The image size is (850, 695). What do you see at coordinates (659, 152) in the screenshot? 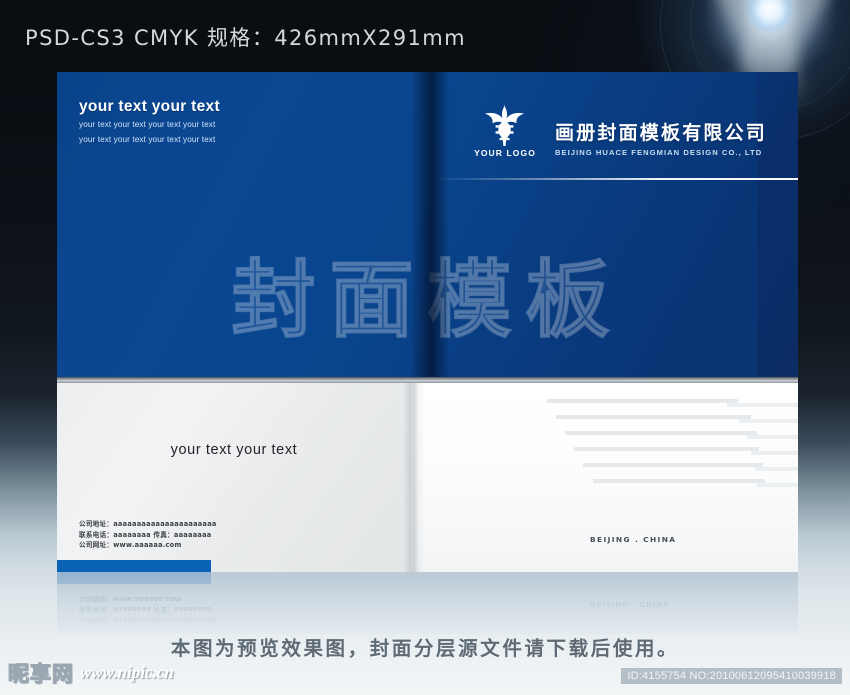
I see `company-name-en: BEIJING HUACE FENGMIAN DESIGN CO., LTD` at bounding box center [659, 152].